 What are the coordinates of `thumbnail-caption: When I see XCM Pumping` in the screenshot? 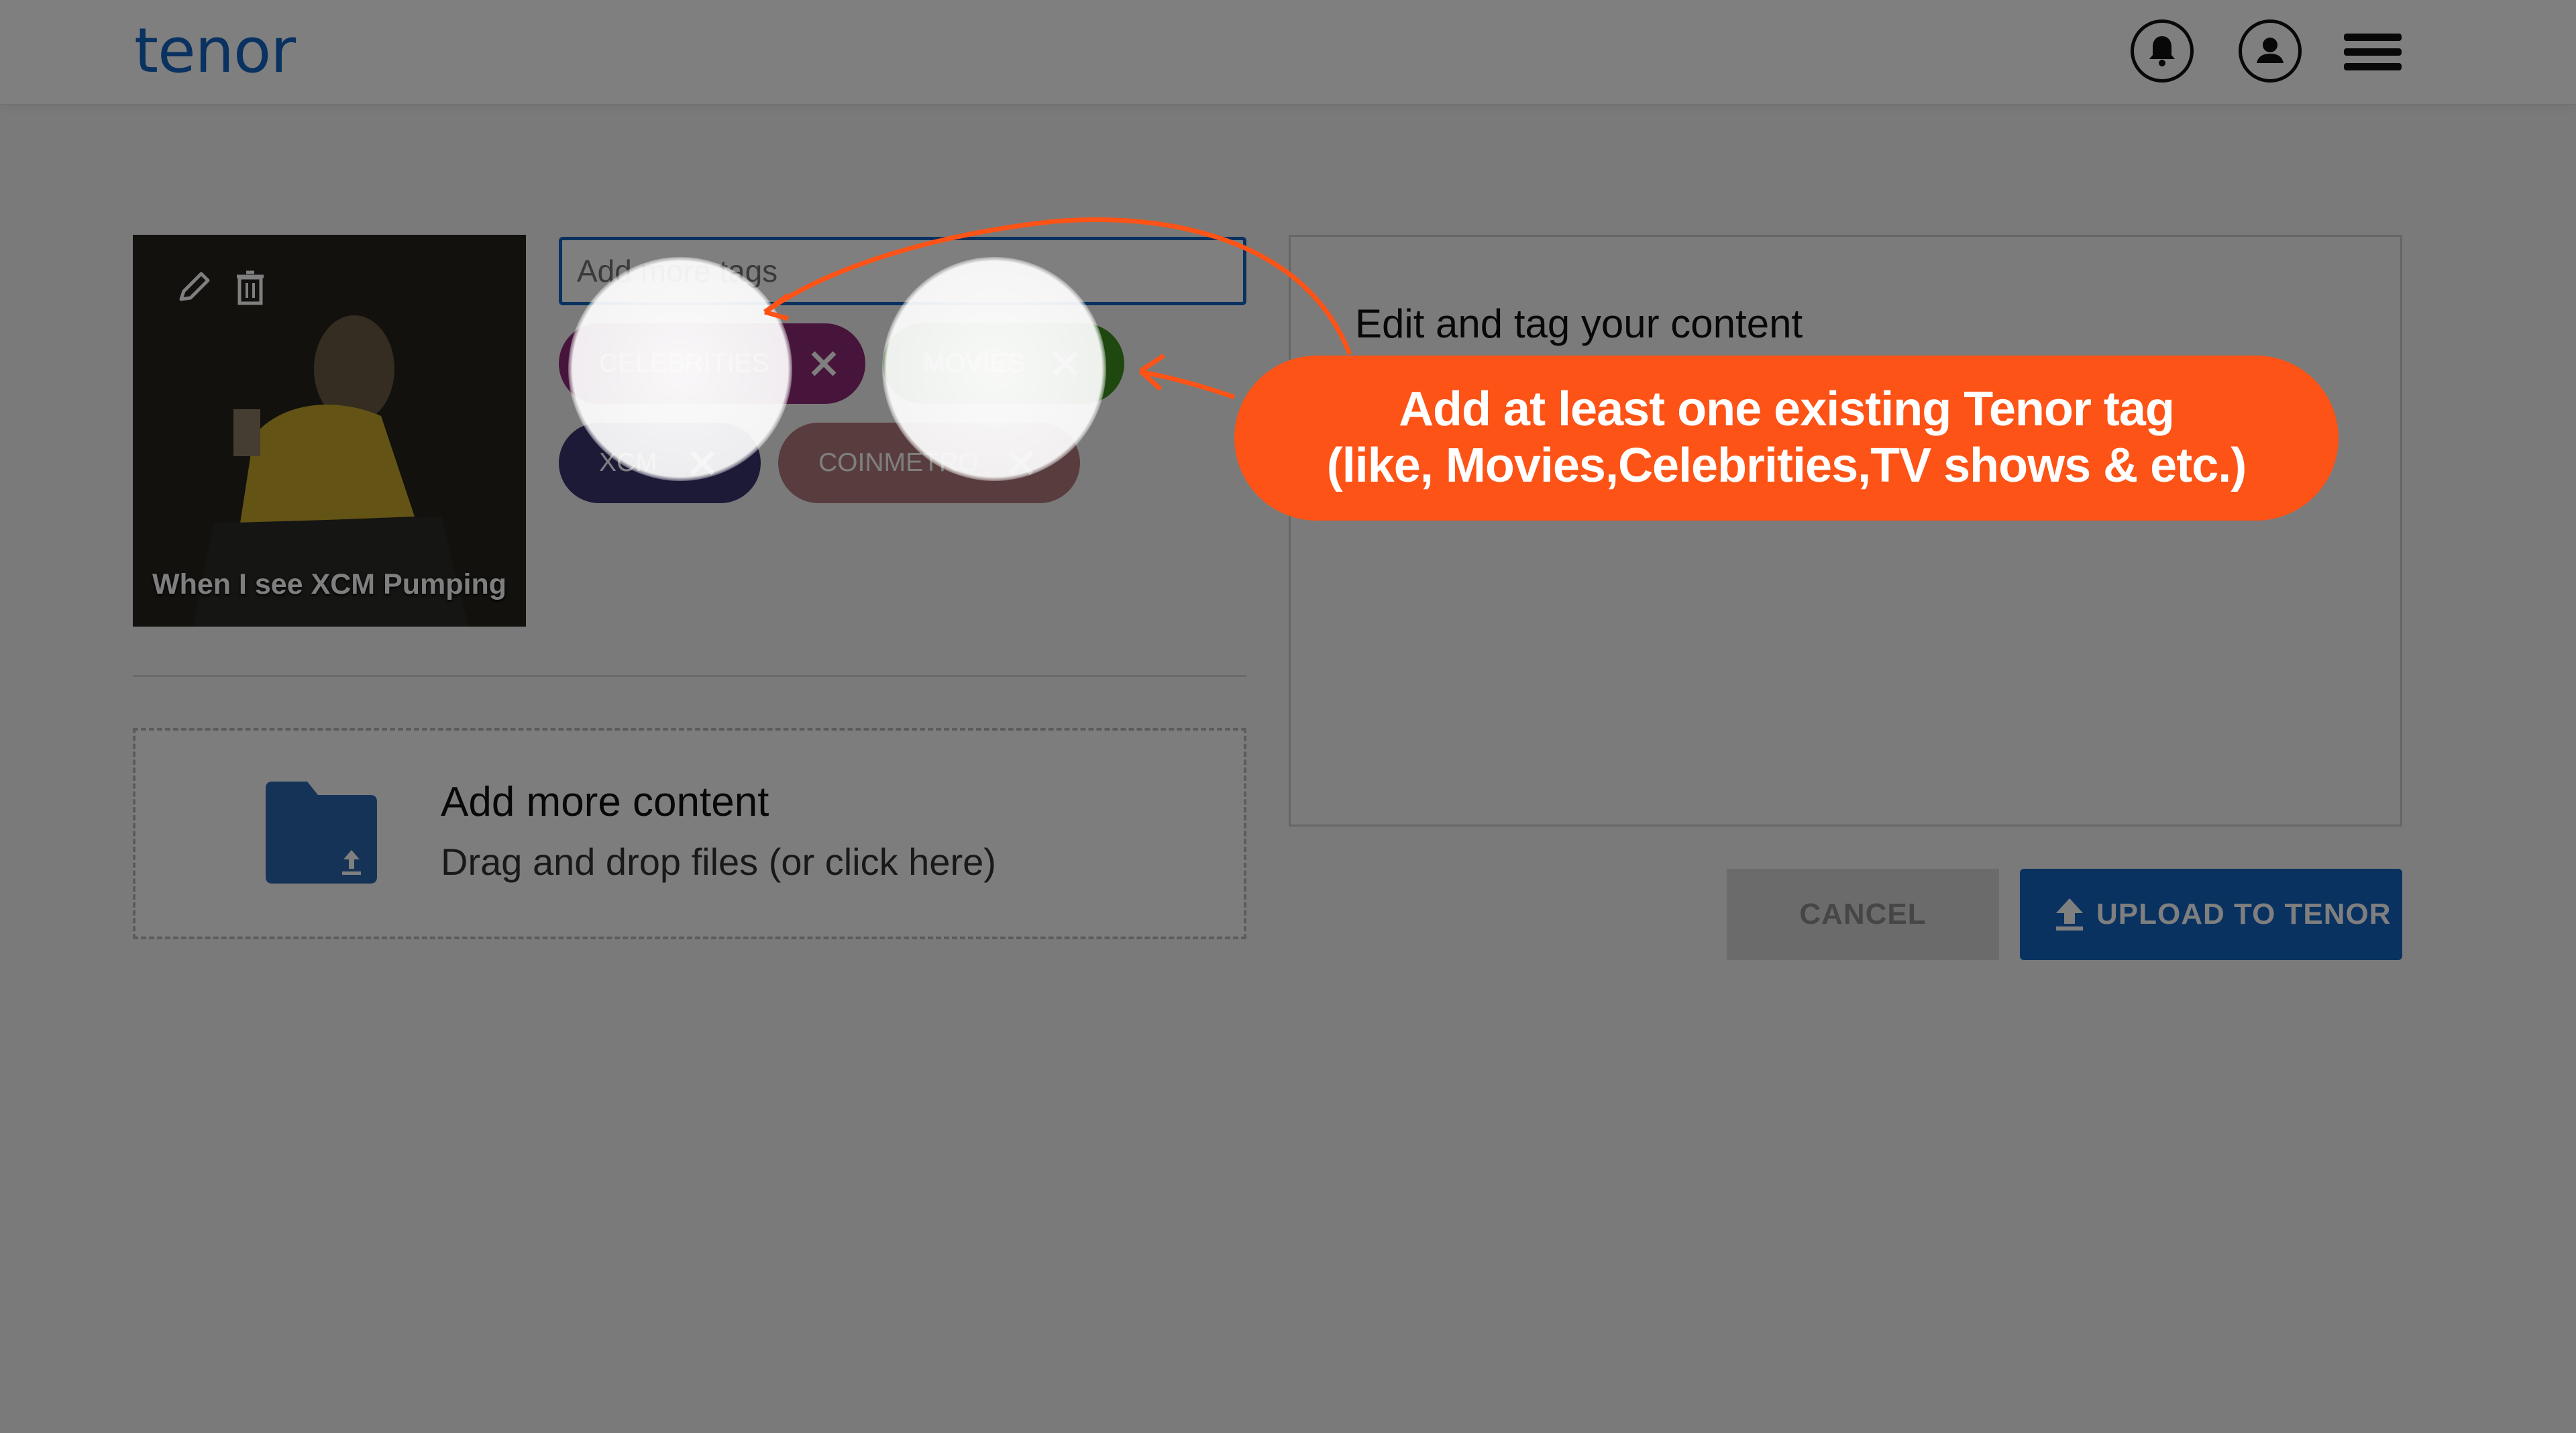 It's located at (329, 584).